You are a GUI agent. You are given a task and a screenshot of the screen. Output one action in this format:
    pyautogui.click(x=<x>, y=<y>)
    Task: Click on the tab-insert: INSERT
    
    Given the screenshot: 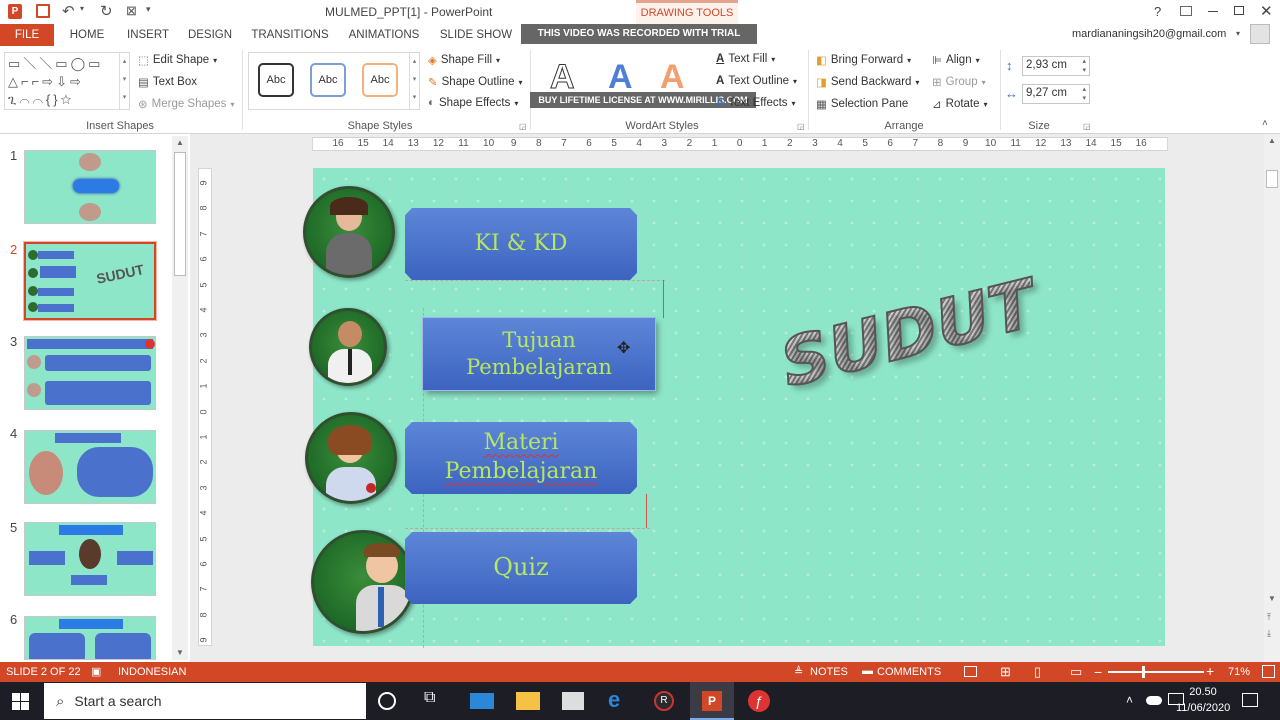 What is the action you would take?
    pyautogui.click(x=148, y=35)
    